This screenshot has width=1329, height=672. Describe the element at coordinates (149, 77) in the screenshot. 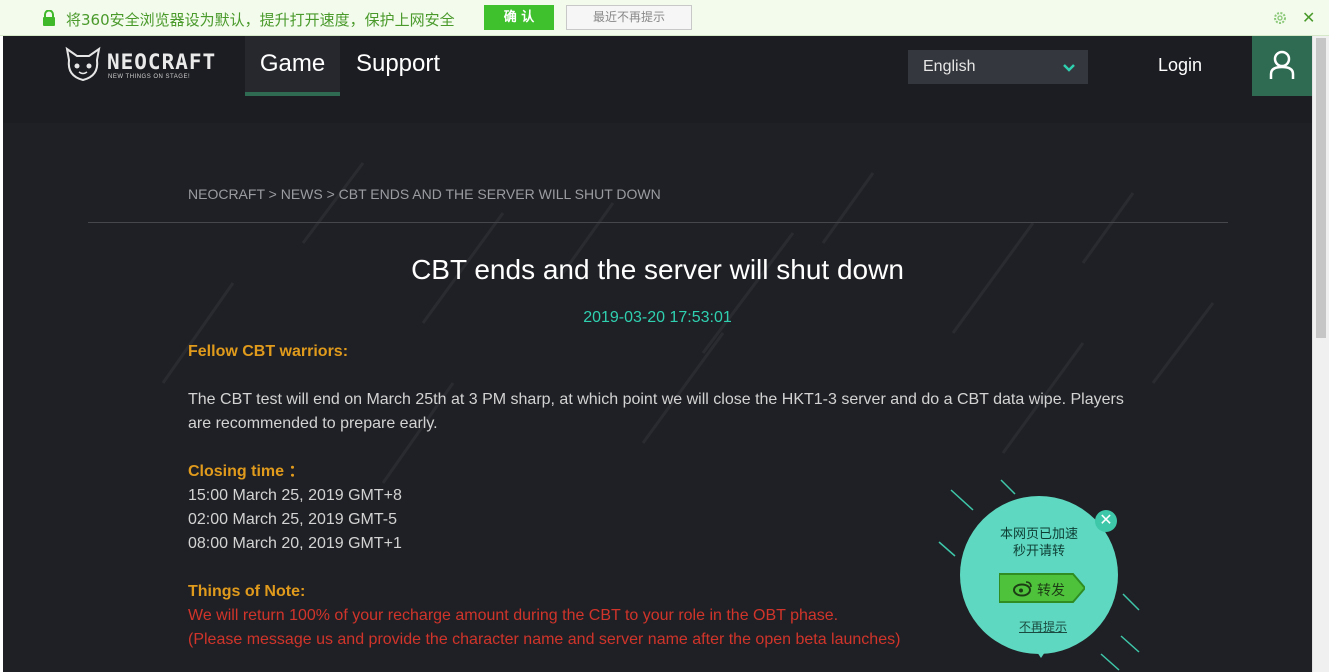

I see `logo-tagline: NEW THINGS ON STAGE!` at that location.